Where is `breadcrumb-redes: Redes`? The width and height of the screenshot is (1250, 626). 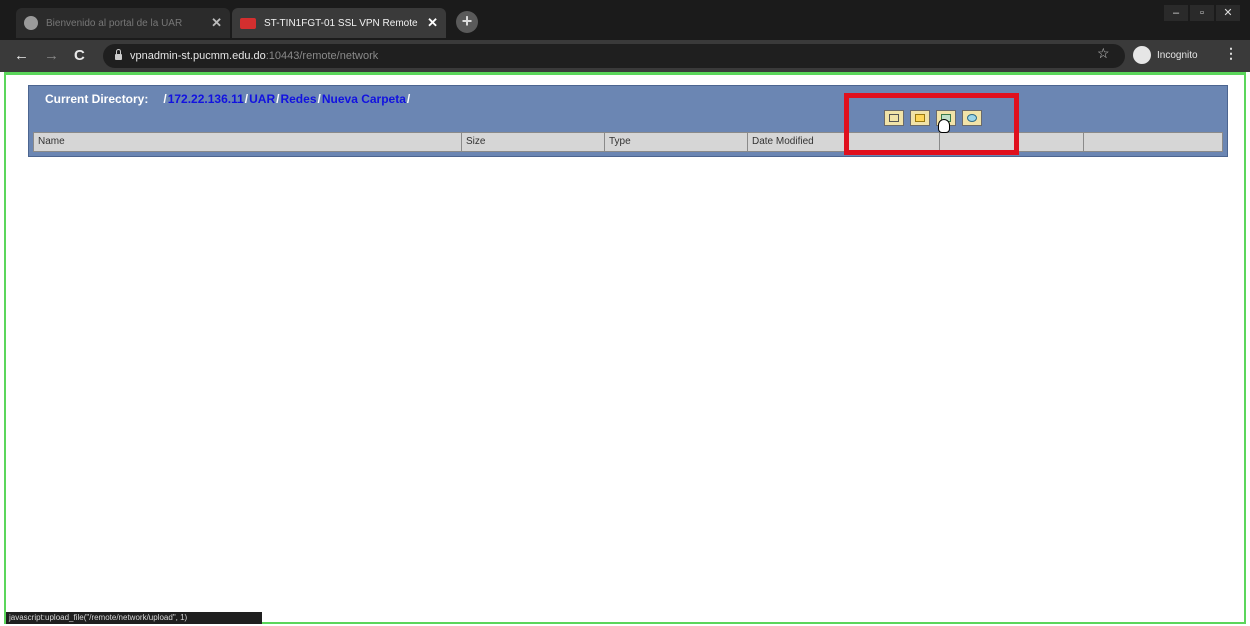
breadcrumb-redes: Redes is located at coordinates (298, 99).